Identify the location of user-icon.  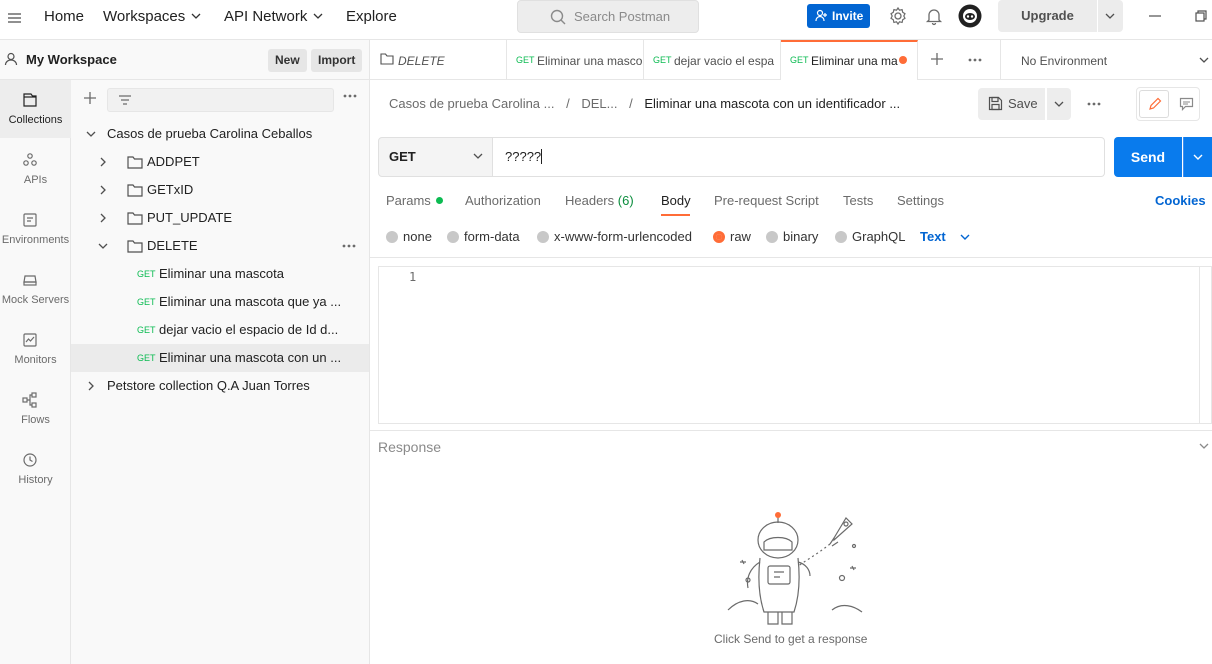
(11, 59).